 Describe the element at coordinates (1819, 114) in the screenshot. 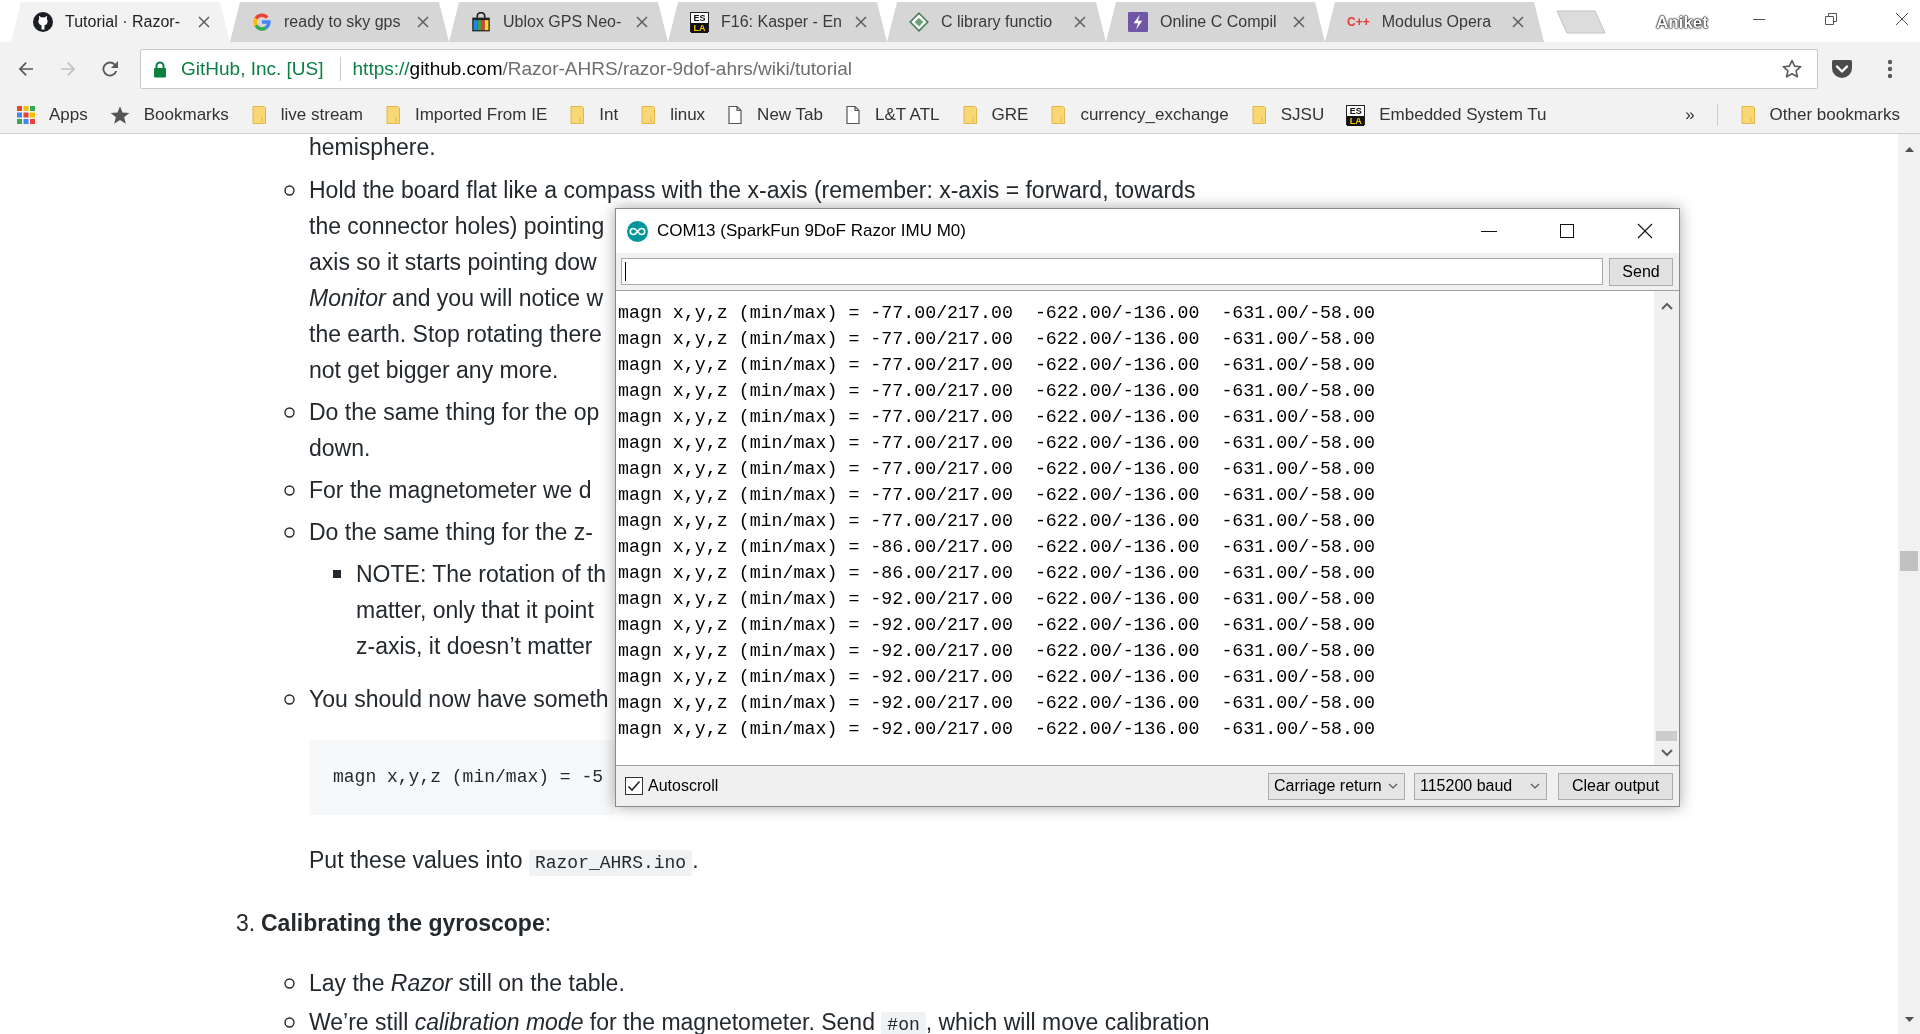

I see `bookmark-item: Other bookmarks` at that location.